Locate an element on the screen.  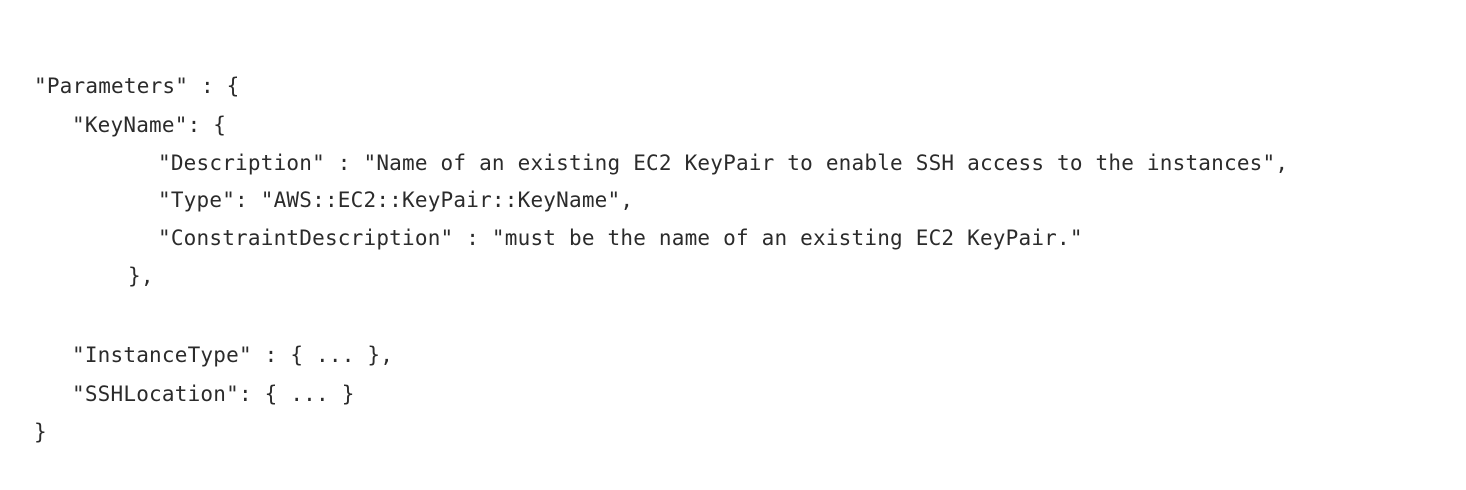
code-line-instancetype: "InstanceType" : { ... }, is located at coordinates (233, 355).